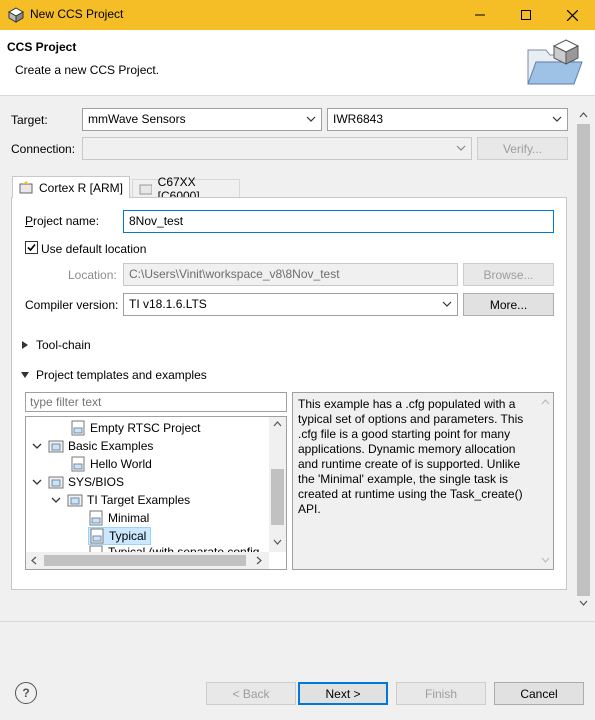 Image resolution: width=595 pixels, height=720 pixels. I want to click on maximize-button, so click(526, 15).